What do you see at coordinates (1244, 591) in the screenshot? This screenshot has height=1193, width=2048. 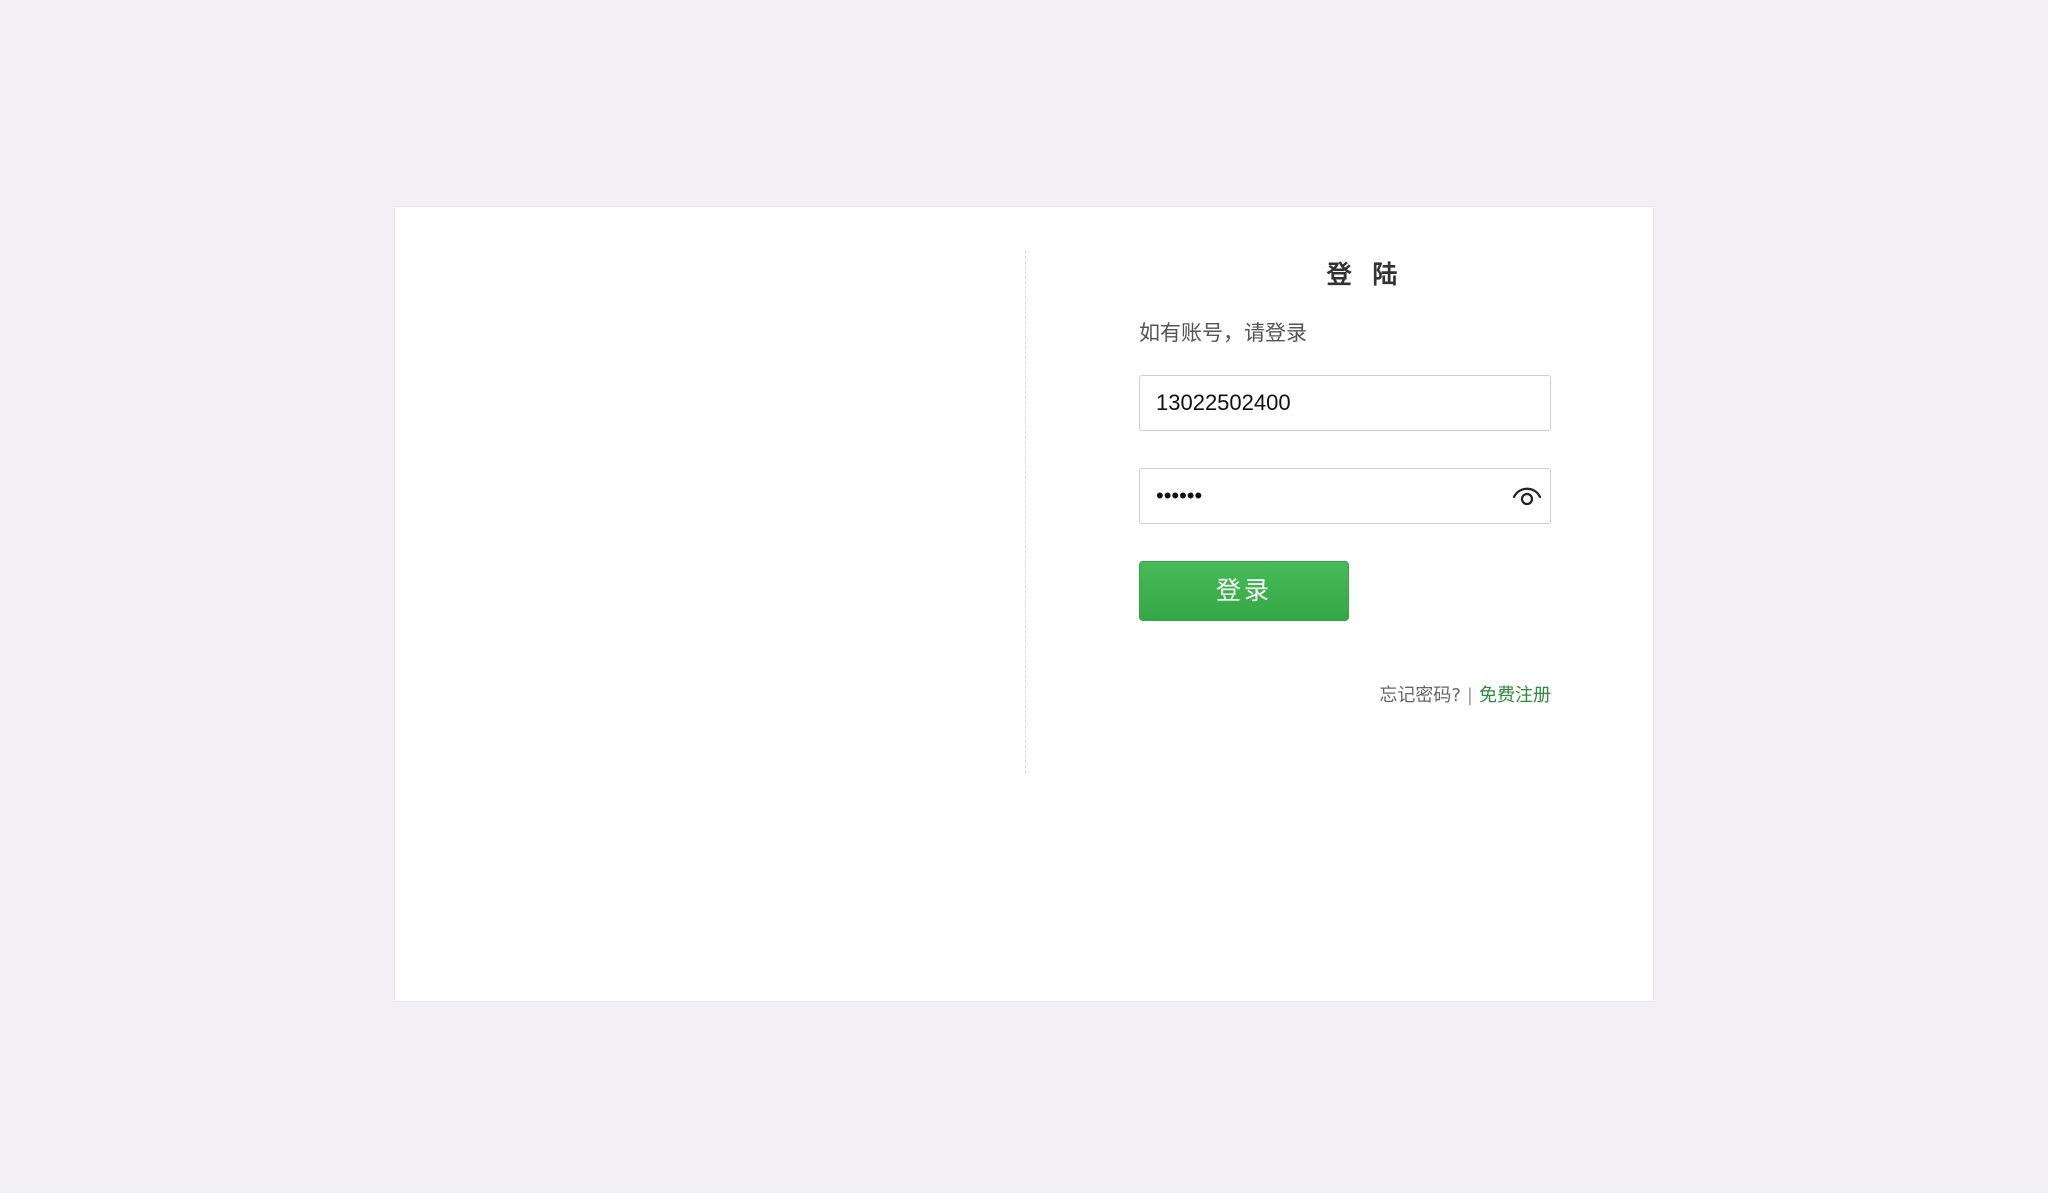 I see `login-button: 登录` at bounding box center [1244, 591].